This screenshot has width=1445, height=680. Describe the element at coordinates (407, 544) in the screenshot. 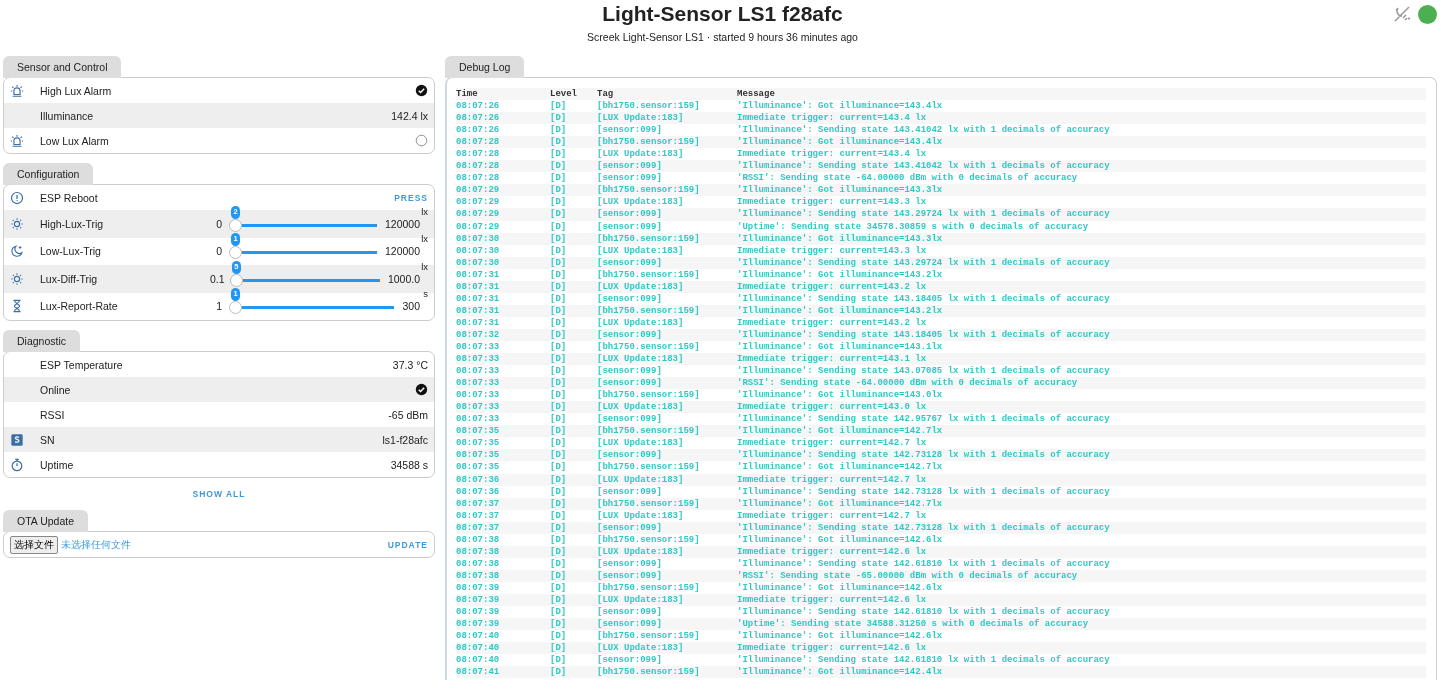

I see `update-button: UPDATE` at that location.